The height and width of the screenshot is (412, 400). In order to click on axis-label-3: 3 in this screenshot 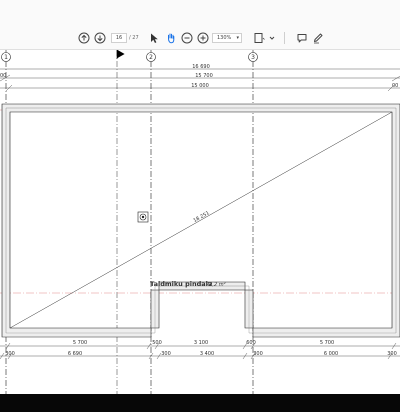, I will do `click(253, 57)`.